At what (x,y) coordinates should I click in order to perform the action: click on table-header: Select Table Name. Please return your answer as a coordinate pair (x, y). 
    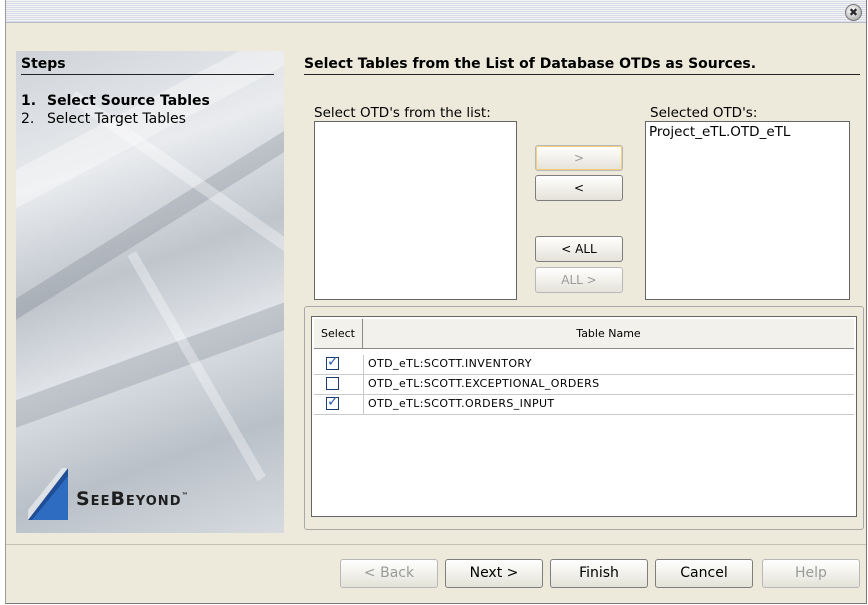
    Looking at the image, I should click on (584, 334).